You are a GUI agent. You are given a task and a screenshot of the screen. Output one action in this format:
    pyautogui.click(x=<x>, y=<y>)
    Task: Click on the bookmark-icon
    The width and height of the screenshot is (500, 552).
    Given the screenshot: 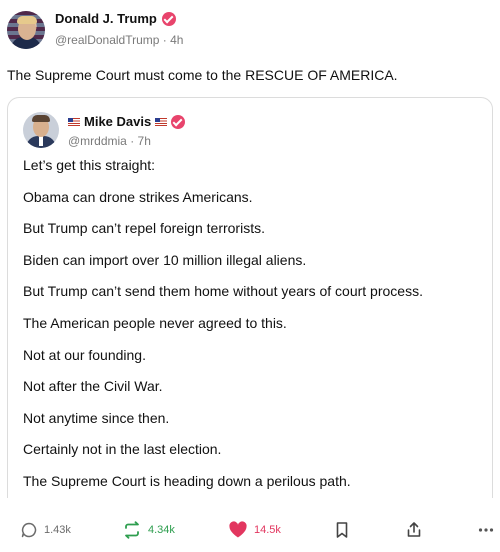 What is the action you would take?
    pyautogui.click(x=342, y=530)
    